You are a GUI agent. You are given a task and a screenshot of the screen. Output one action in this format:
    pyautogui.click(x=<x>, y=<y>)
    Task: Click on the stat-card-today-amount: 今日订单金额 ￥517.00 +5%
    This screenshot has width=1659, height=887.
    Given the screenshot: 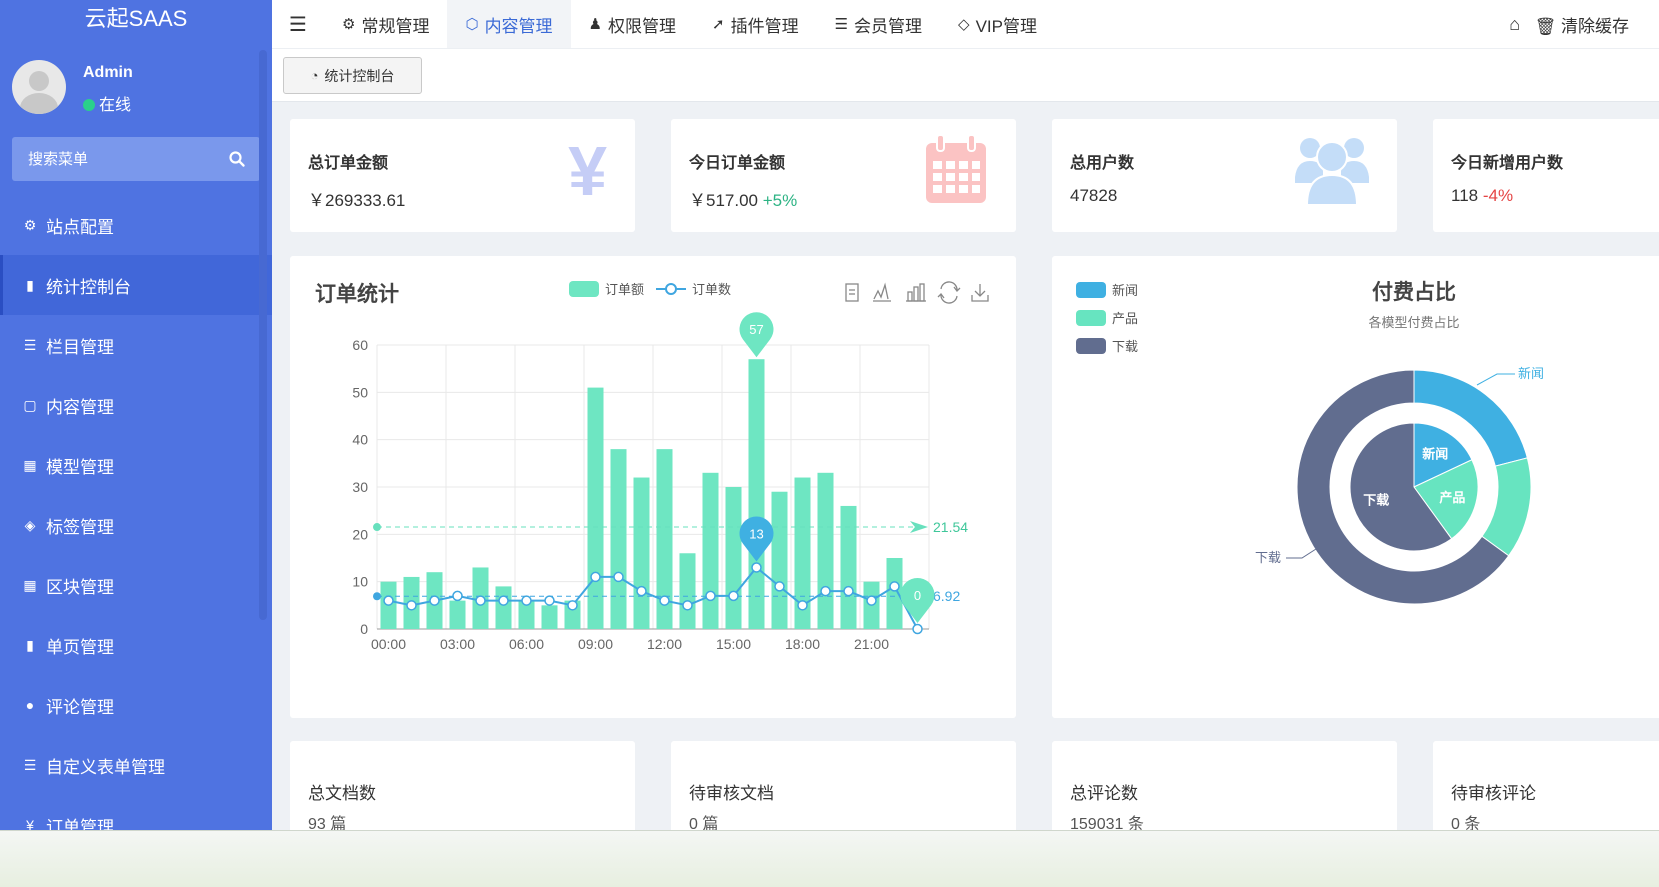 What is the action you would take?
    pyautogui.click(x=843, y=175)
    